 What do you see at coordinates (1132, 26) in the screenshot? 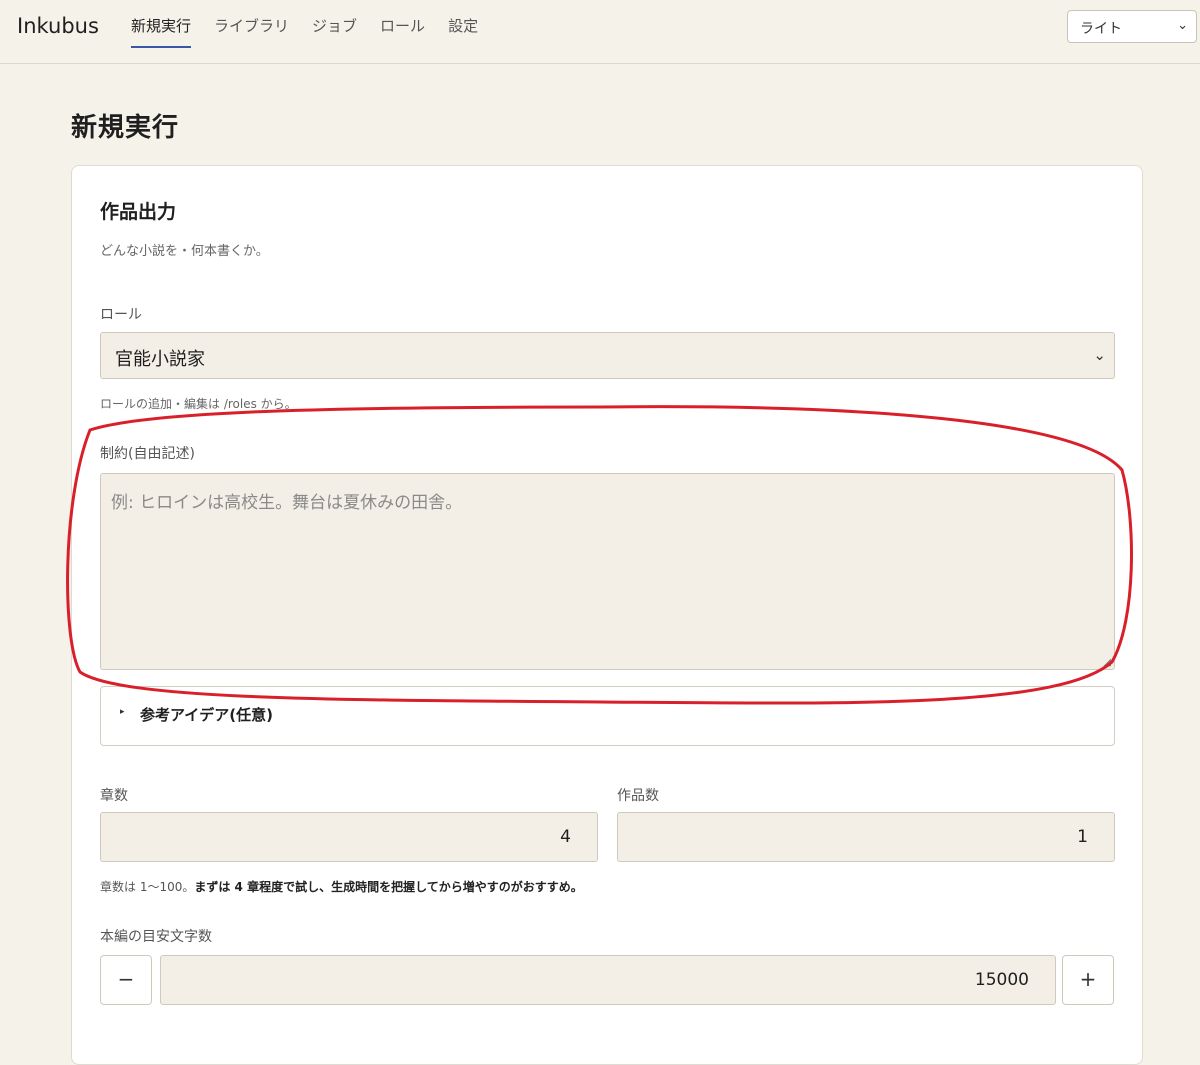
I see `theme-select: ライト ⌄` at bounding box center [1132, 26].